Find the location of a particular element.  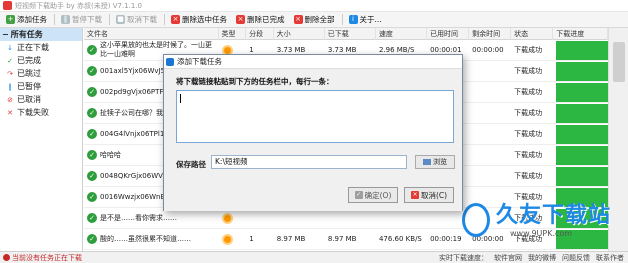

site-watermark: 久友下载站 www.9UPK.com is located at coordinates (545, 220).